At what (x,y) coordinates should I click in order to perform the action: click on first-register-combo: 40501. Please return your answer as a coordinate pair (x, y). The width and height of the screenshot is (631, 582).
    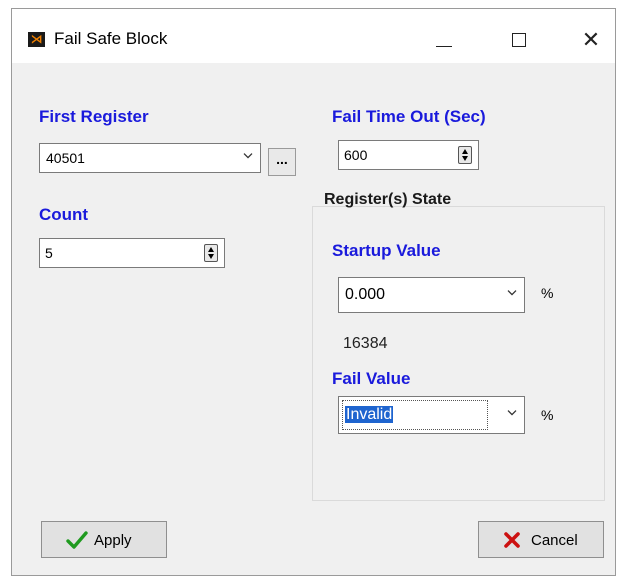
    Looking at the image, I should click on (150, 158).